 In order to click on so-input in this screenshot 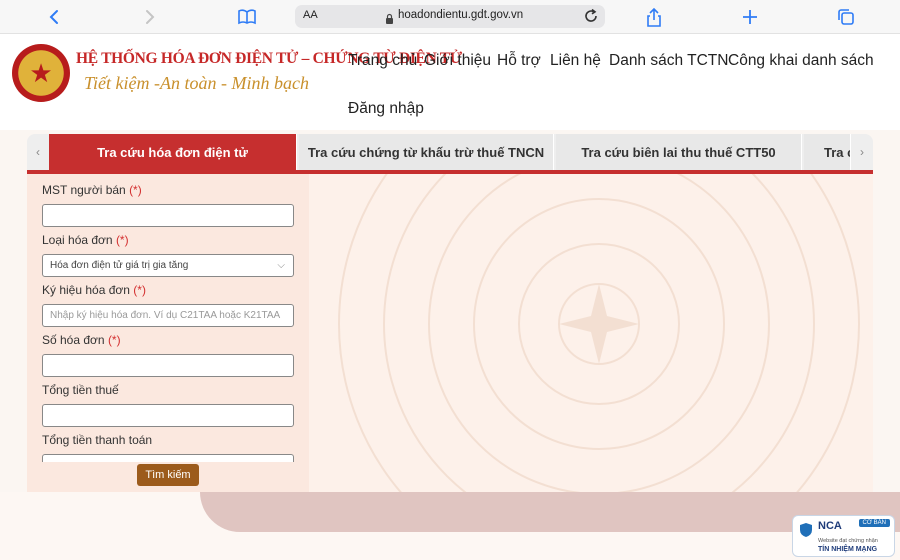, I will do `click(168, 365)`.